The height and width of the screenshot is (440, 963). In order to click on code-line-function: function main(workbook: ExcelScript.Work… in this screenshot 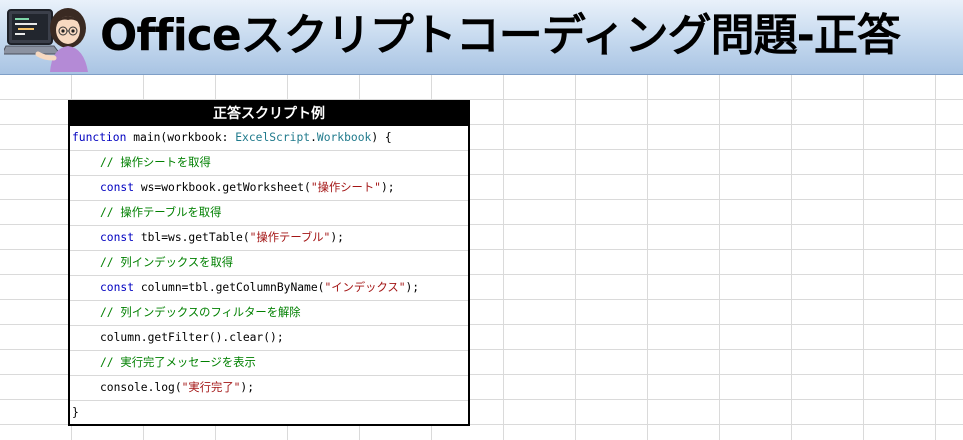, I will do `click(269, 138)`.